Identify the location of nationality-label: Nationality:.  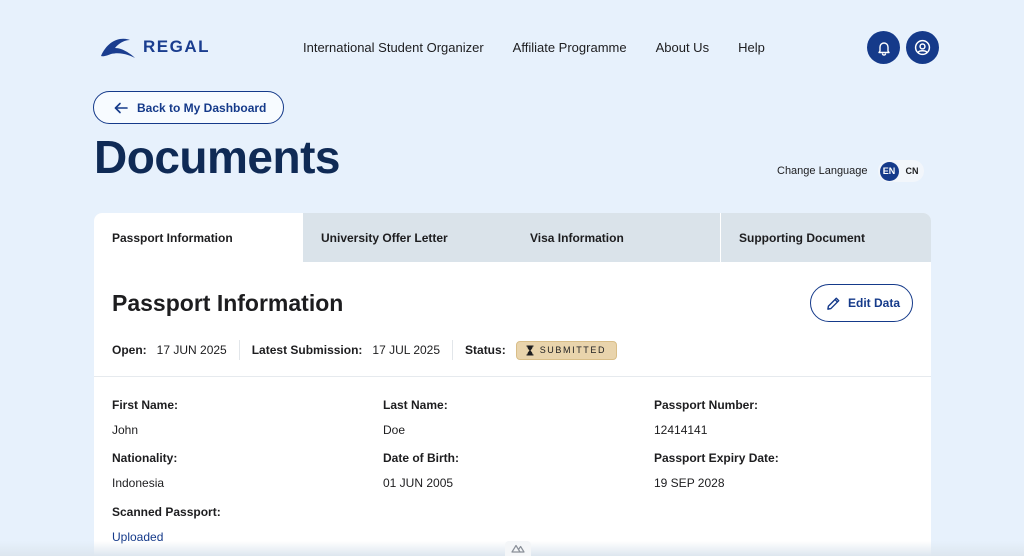
(145, 458).